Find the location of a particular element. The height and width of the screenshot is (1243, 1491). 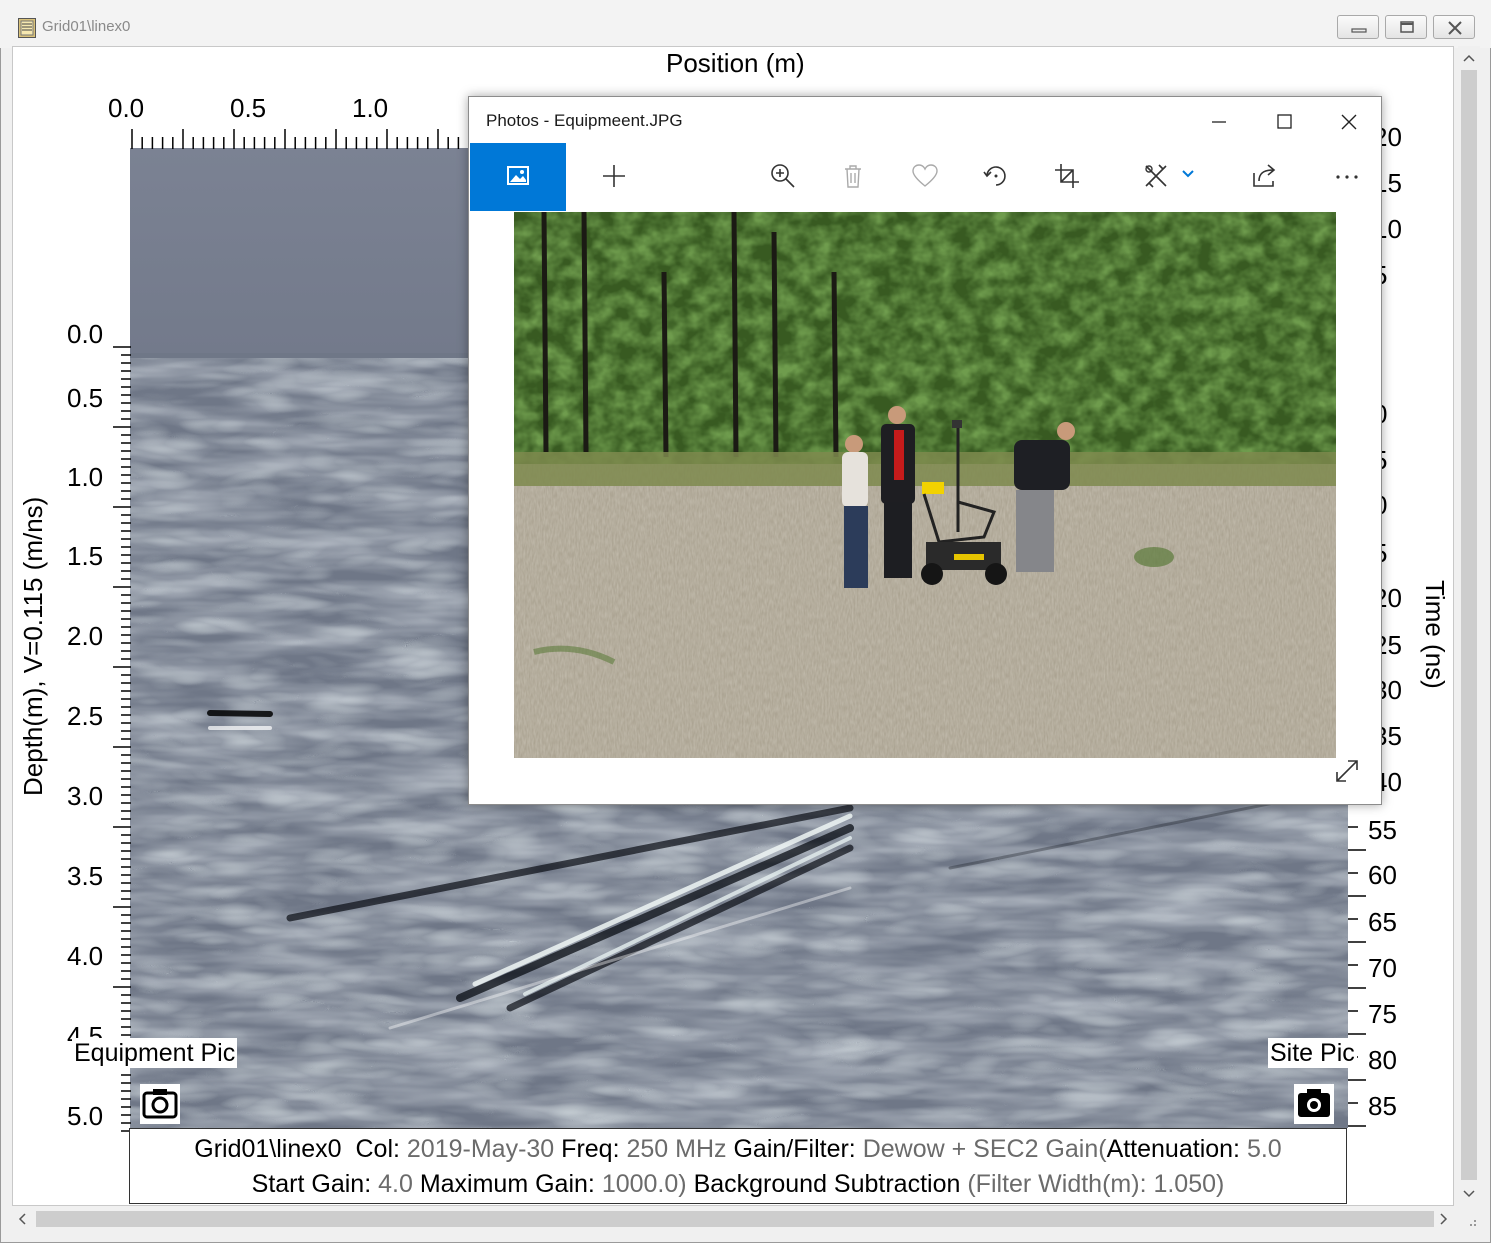

maximize-icon is located at coordinates (1407, 27).